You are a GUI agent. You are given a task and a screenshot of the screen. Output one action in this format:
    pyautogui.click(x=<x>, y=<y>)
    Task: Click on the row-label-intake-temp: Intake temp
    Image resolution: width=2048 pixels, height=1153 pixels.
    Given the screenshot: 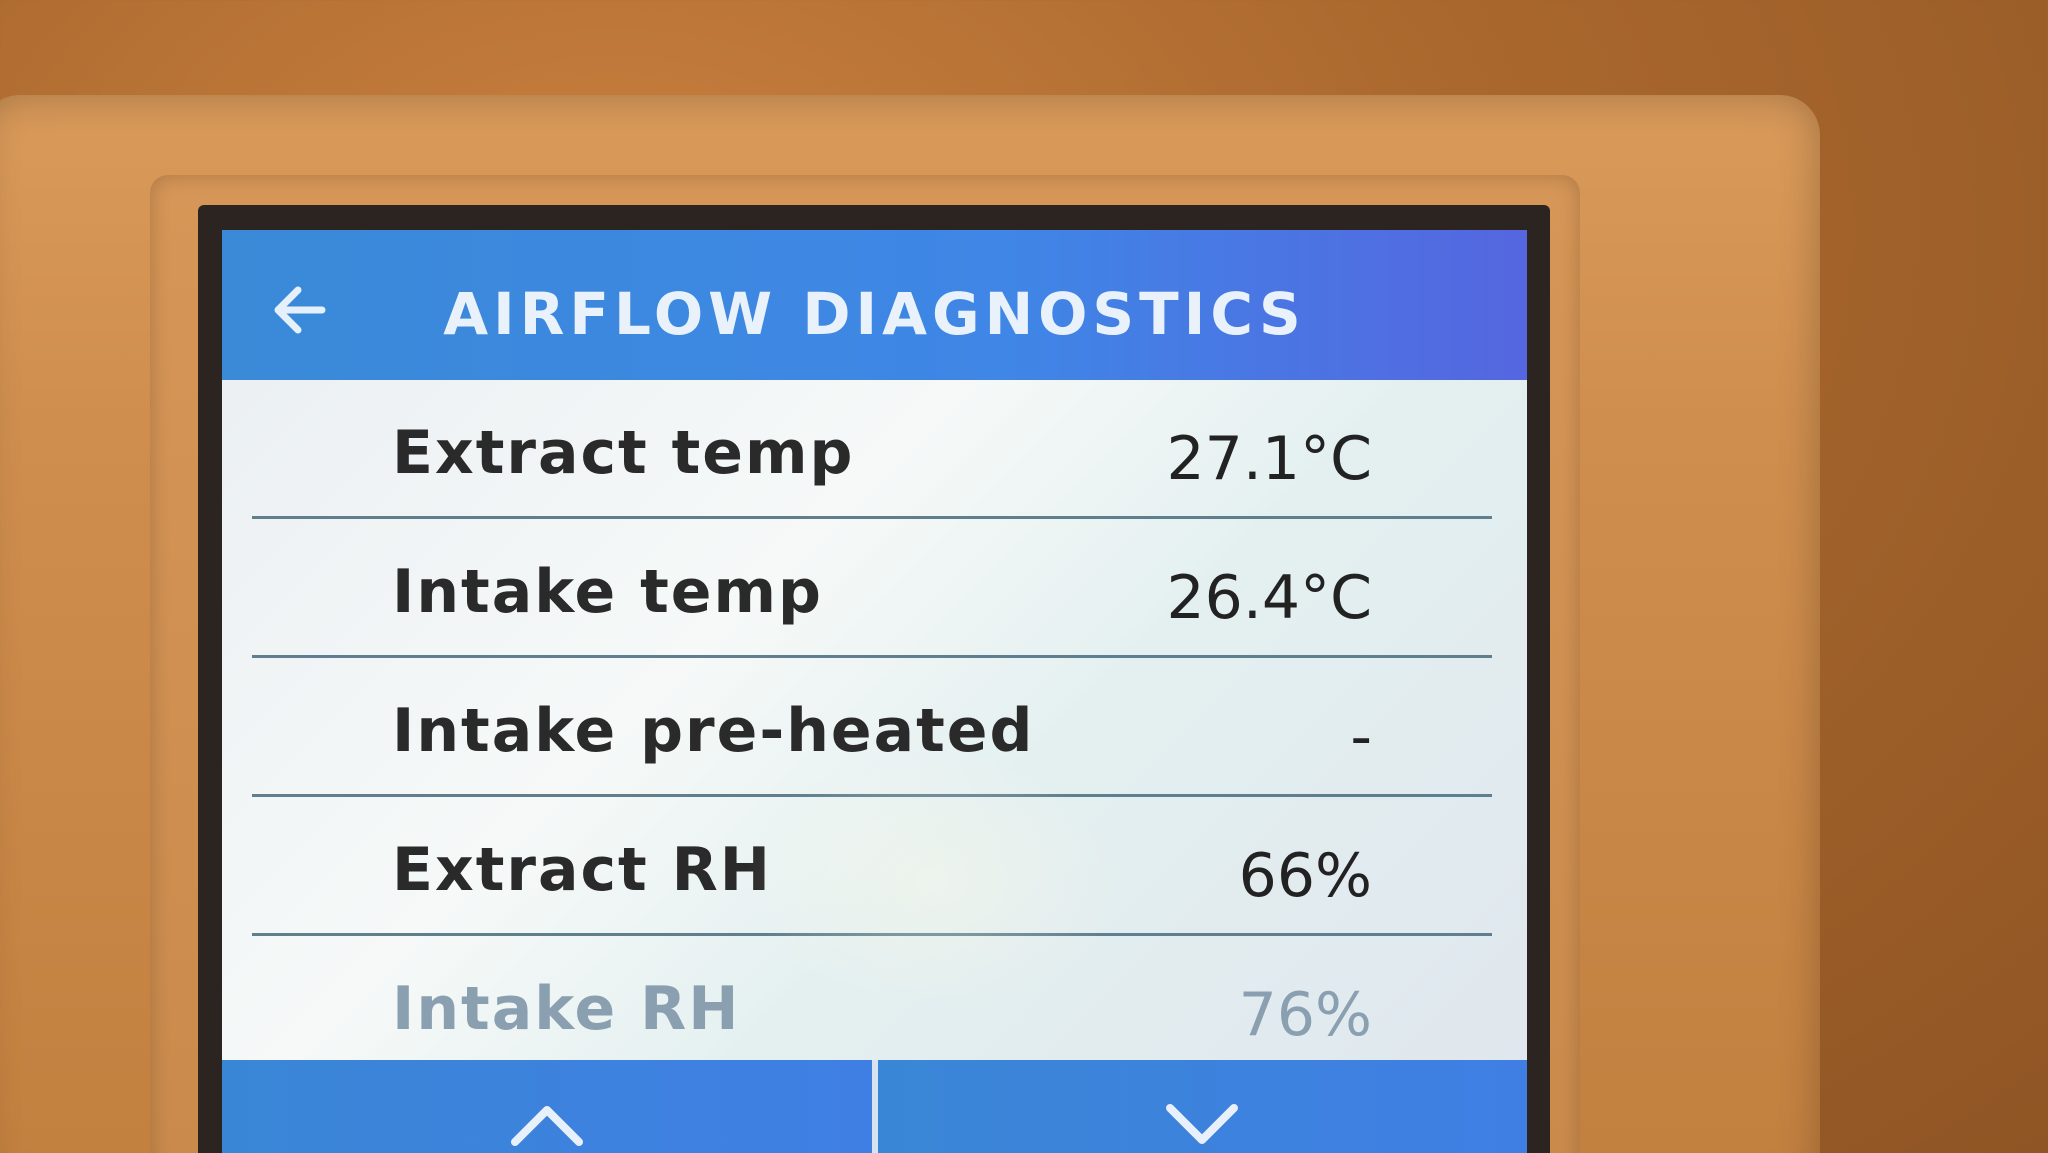 What is the action you would take?
    pyautogui.click(x=607, y=592)
    